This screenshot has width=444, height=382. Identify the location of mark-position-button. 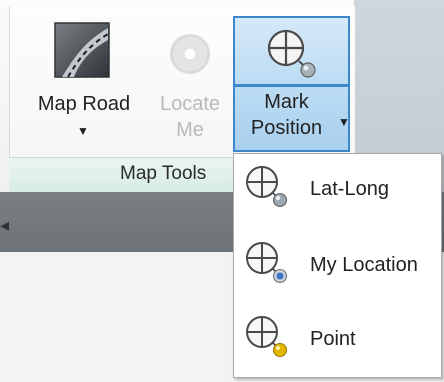
(291, 51).